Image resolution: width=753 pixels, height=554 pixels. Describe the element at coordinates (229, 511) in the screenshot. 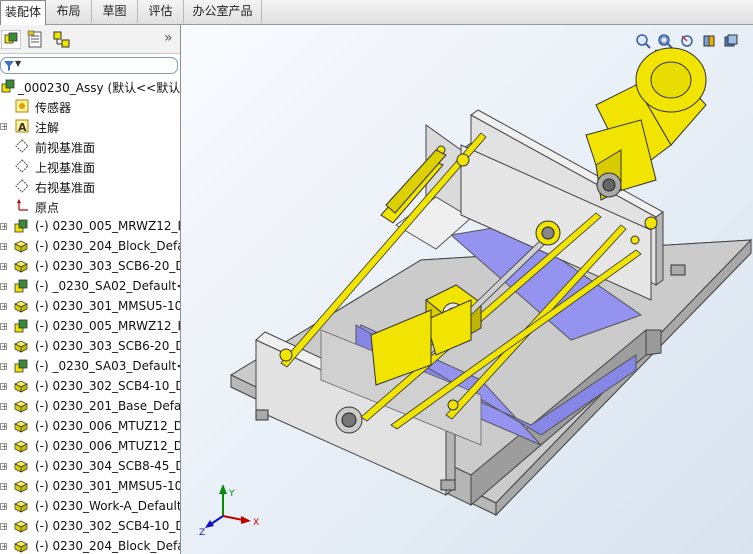

I see `axis-triad: Y X Z` at that location.